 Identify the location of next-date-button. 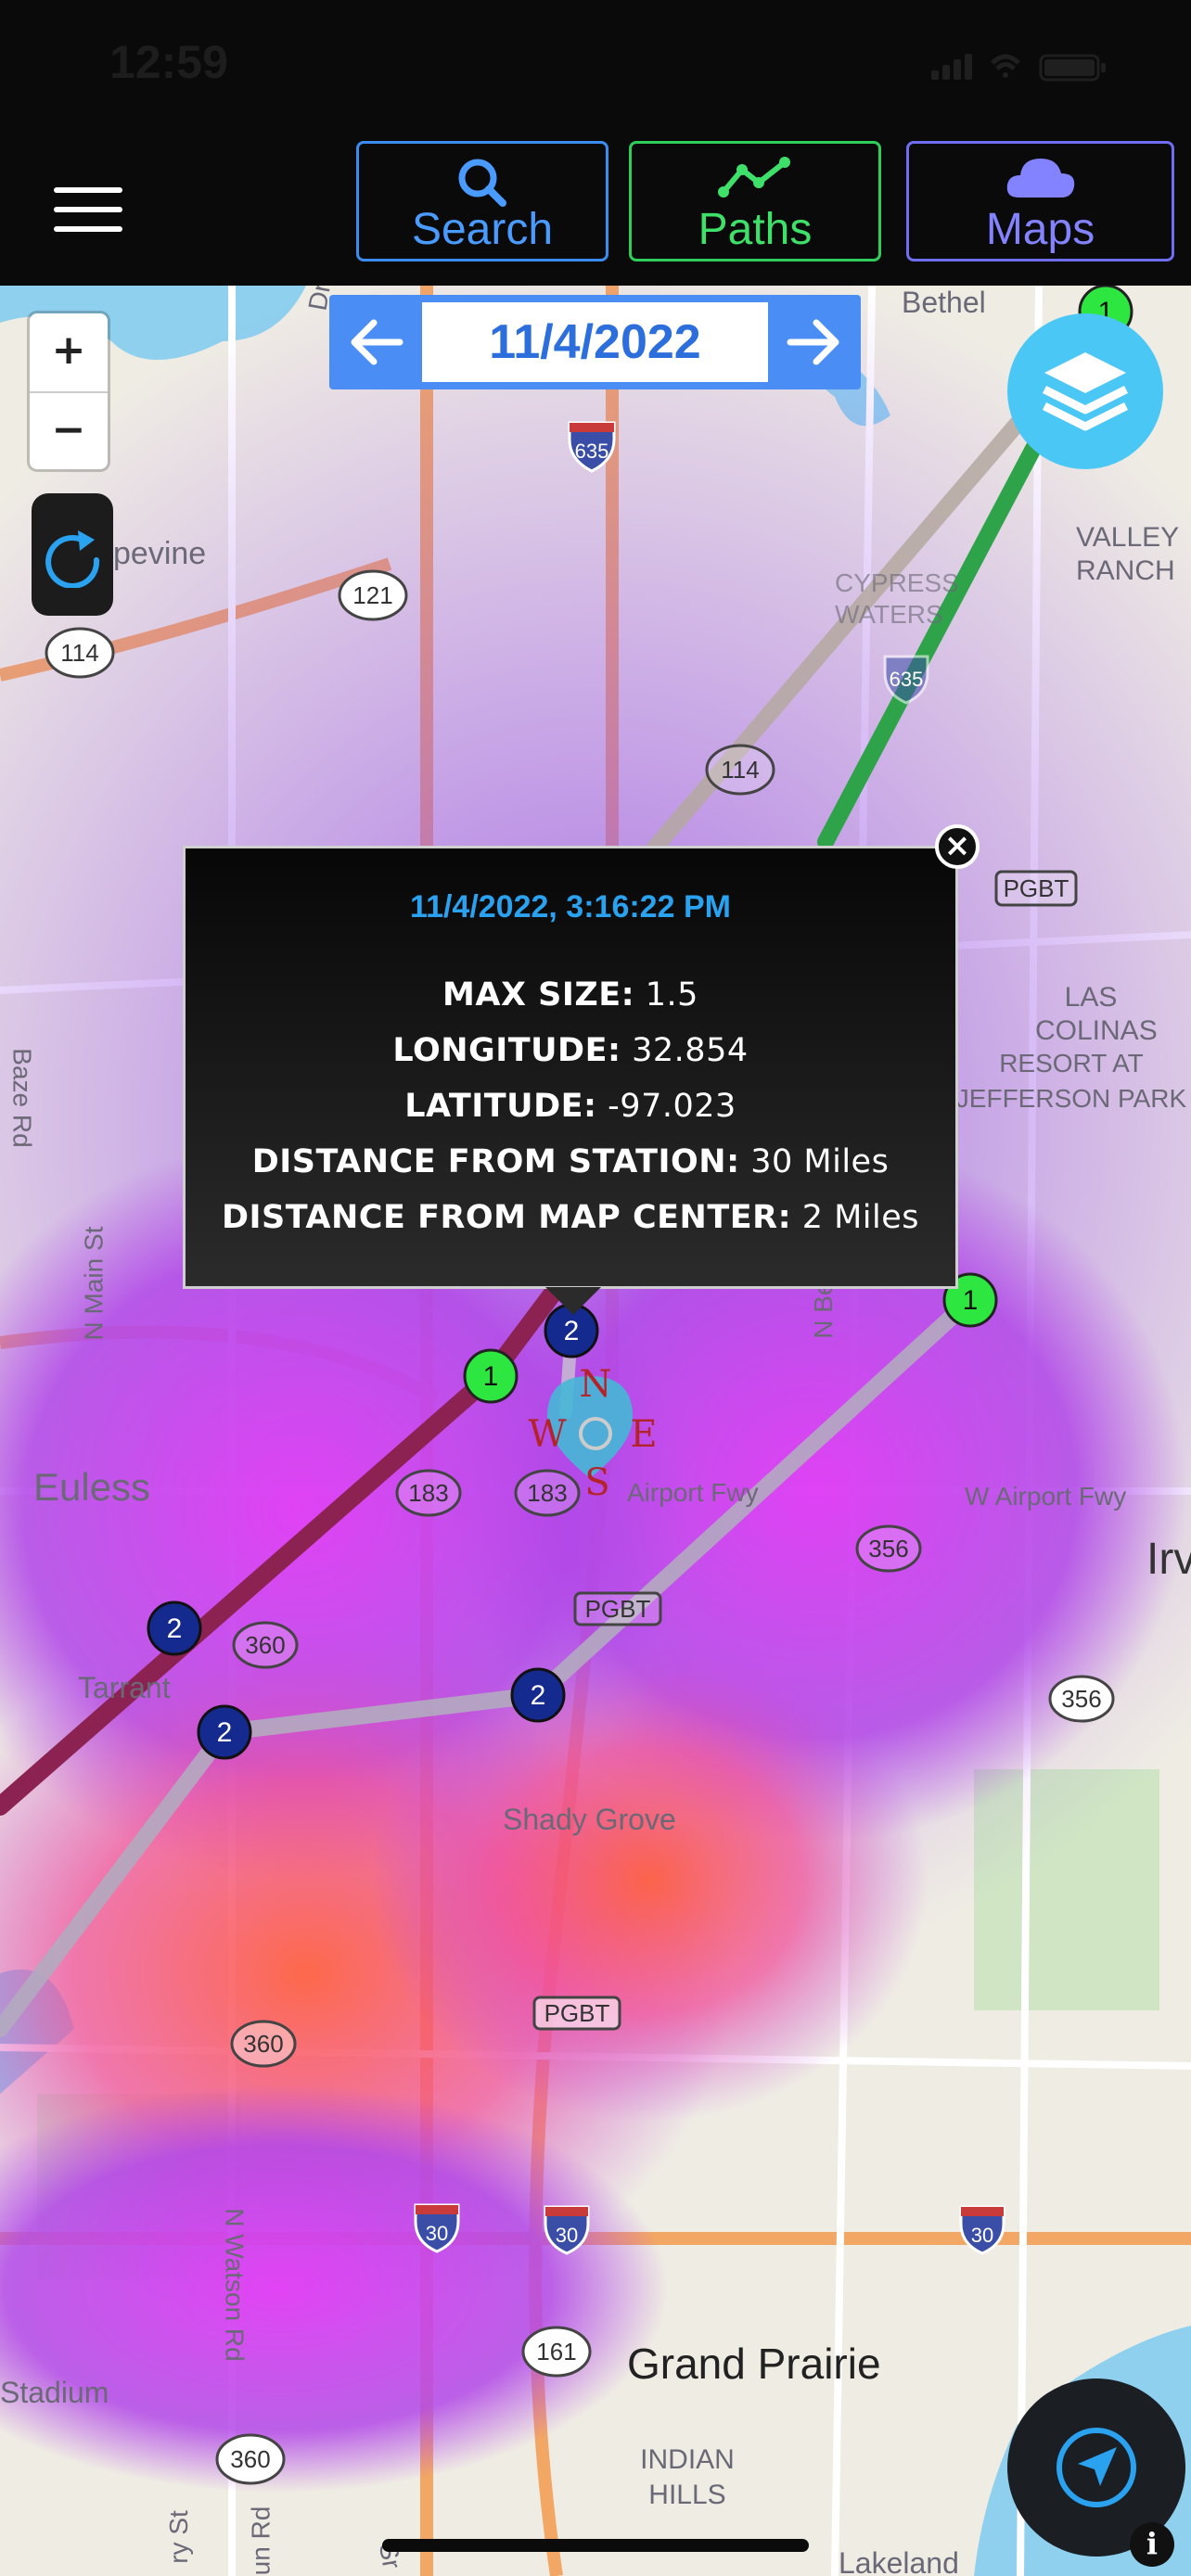
(814, 342).